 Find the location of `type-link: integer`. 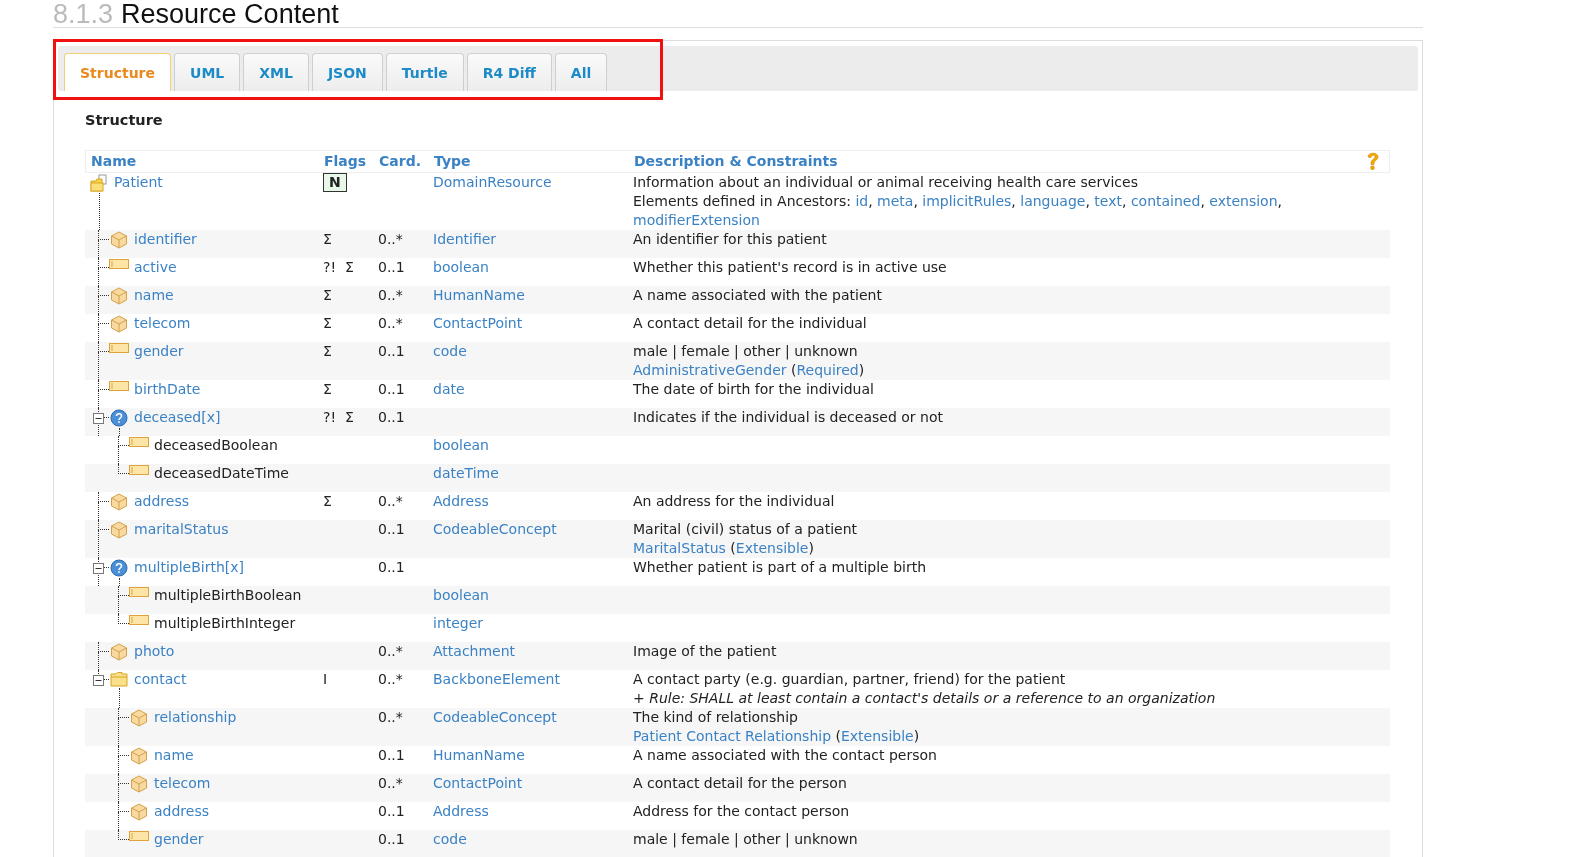

type-link: integer is located at coordinates (458, 623).